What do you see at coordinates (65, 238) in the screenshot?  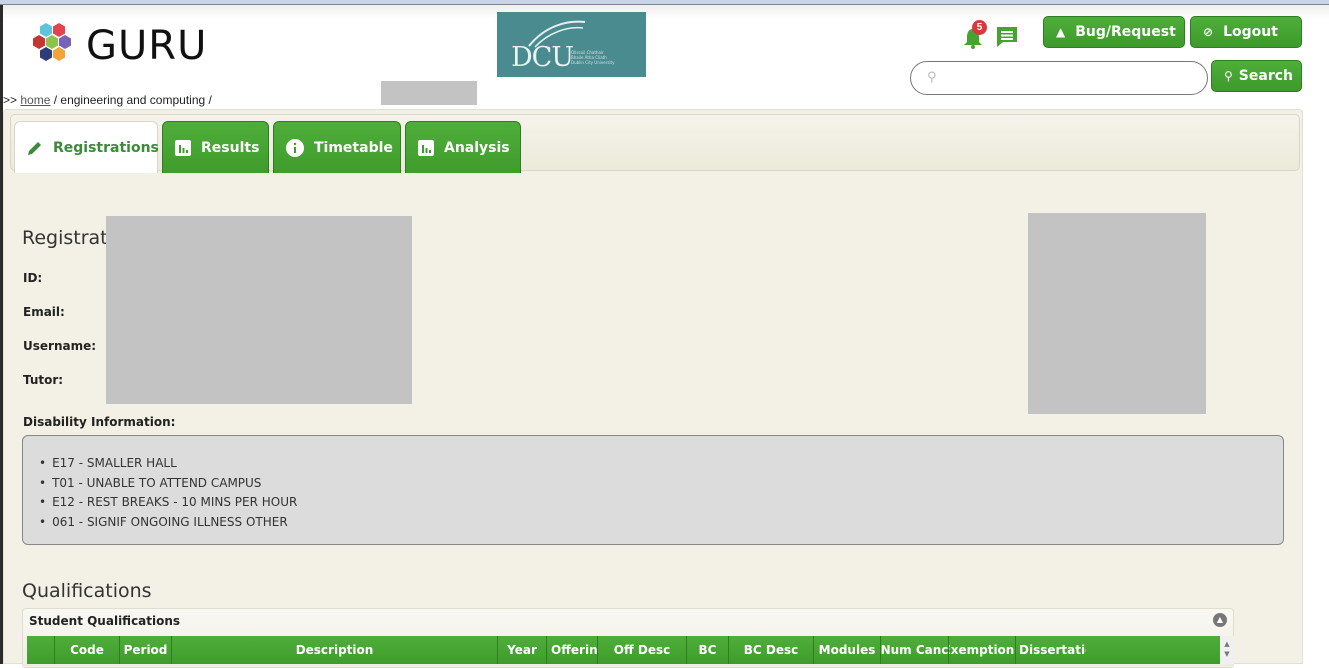 I see `registration-heading: Registrat` at bounding box center [65, 238].